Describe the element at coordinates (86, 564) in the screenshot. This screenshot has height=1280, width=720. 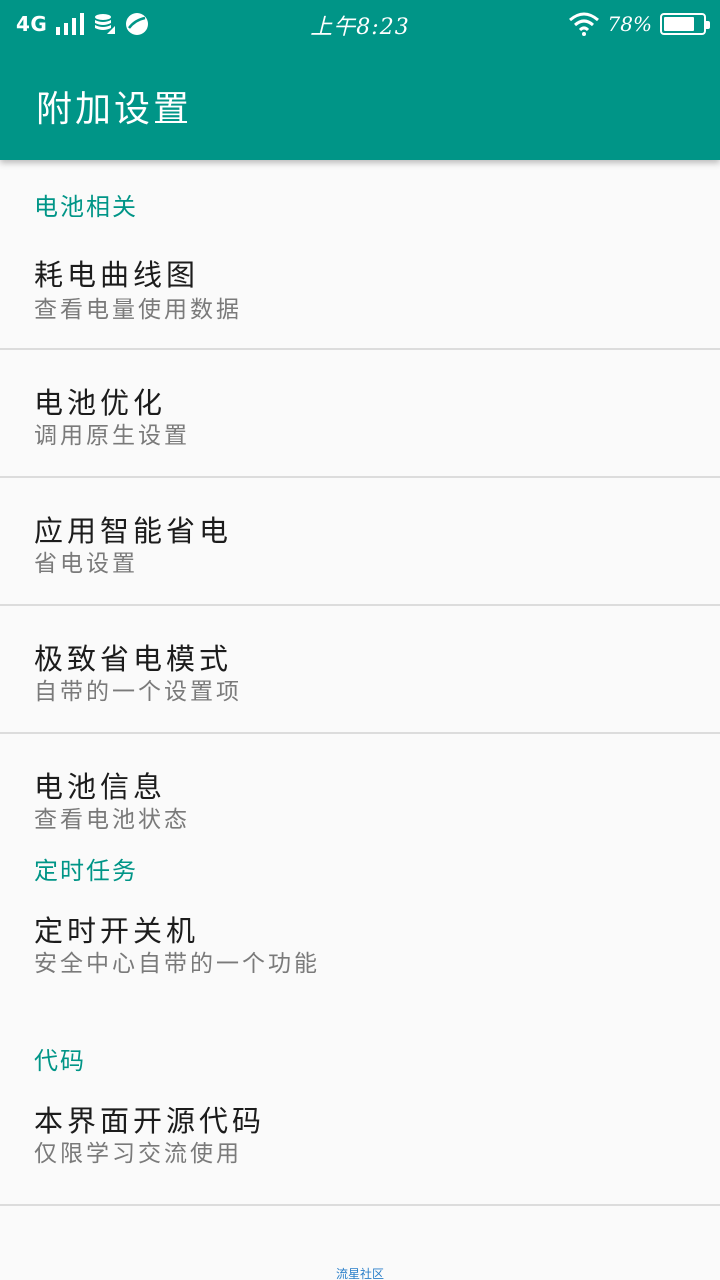
I see `pref-summary: 省电设置` at that location.